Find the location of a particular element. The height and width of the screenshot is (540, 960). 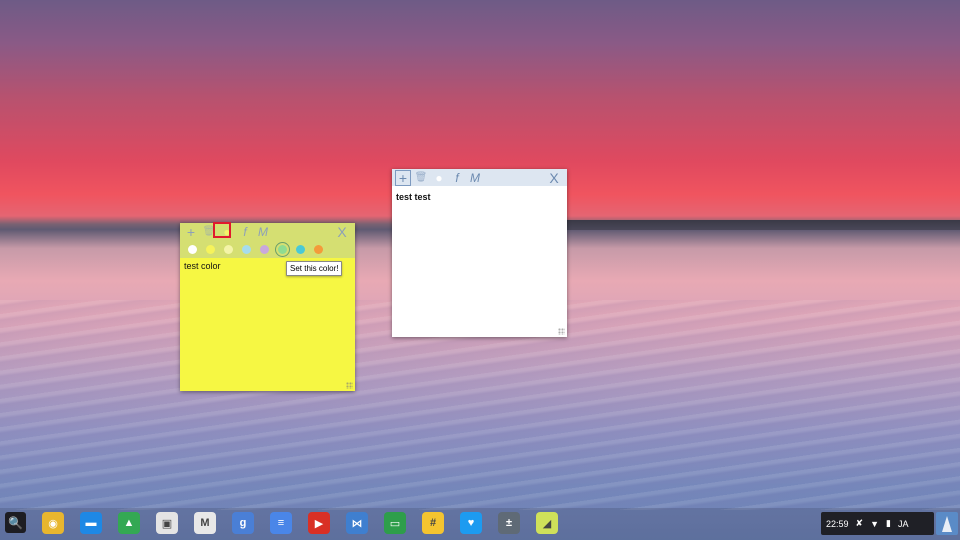

chrome-icon: ◉ is located at coordinates (53, 523).